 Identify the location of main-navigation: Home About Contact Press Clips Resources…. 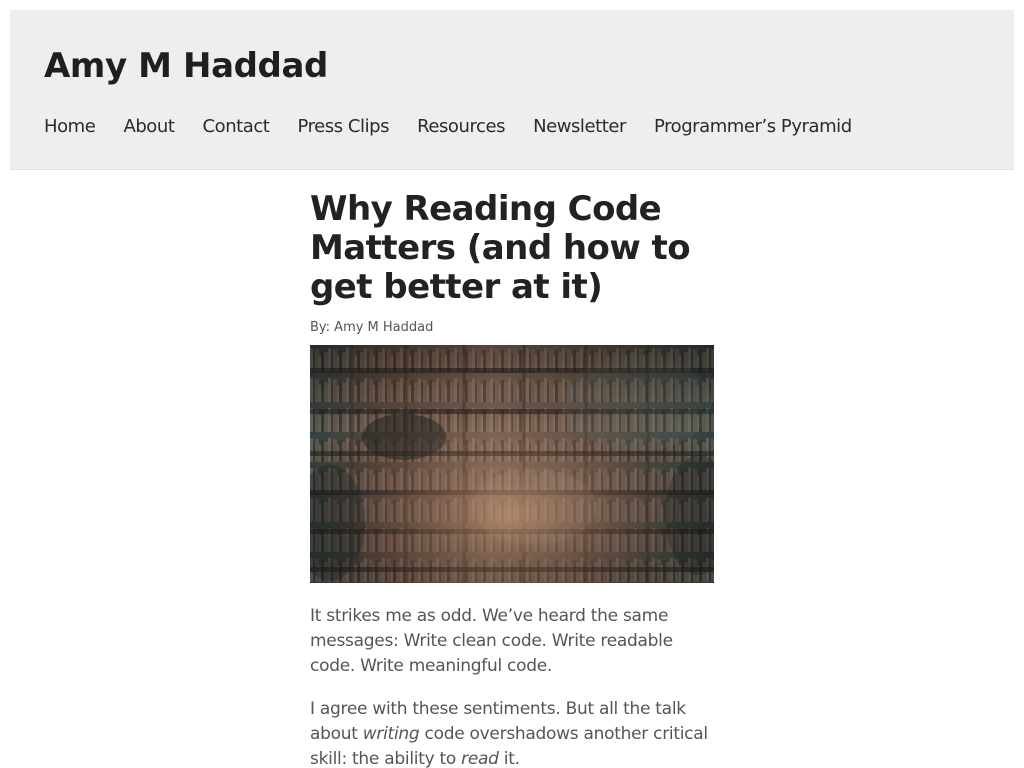
(448, 127).